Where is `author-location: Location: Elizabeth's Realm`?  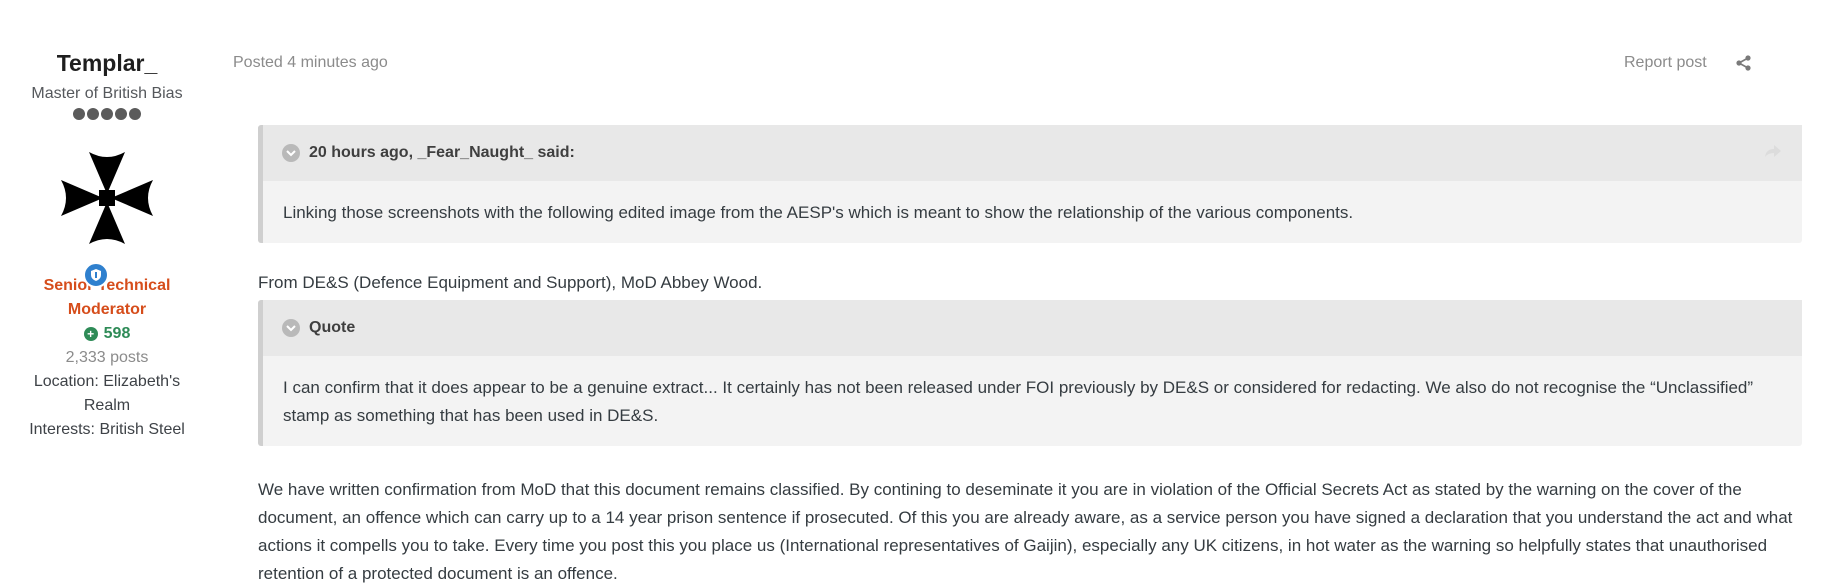
author-location: Location: Elizabeth's Realm is located at coordinates (107, 393).